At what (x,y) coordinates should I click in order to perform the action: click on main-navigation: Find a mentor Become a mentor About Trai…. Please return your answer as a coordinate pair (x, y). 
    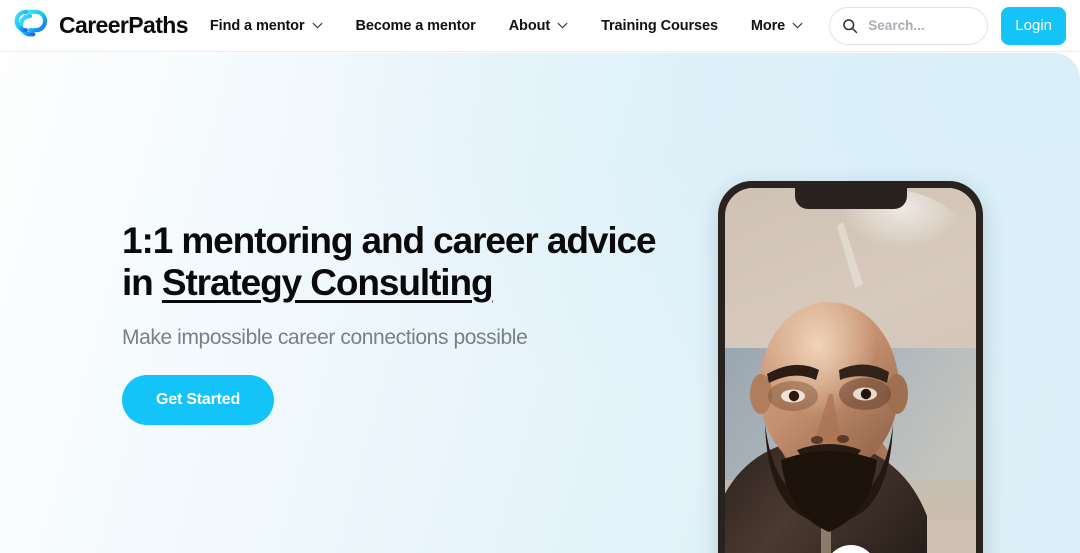
    Looking at the image, I should click on (519, 26).